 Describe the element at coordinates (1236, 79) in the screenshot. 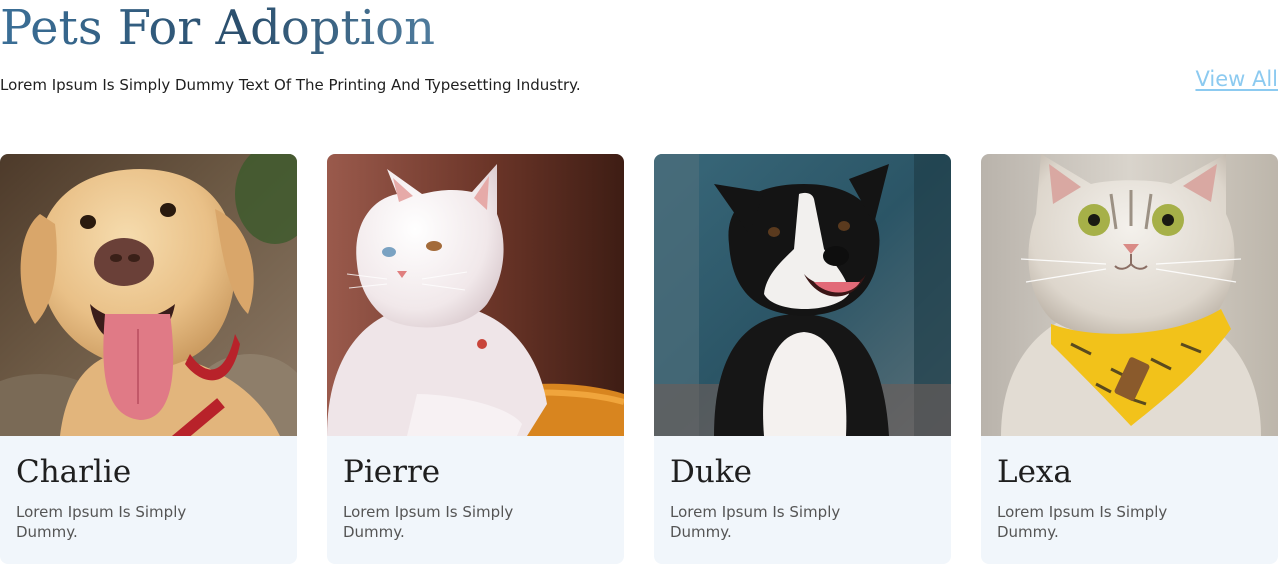

I see `view-all-link: View All` at that location.